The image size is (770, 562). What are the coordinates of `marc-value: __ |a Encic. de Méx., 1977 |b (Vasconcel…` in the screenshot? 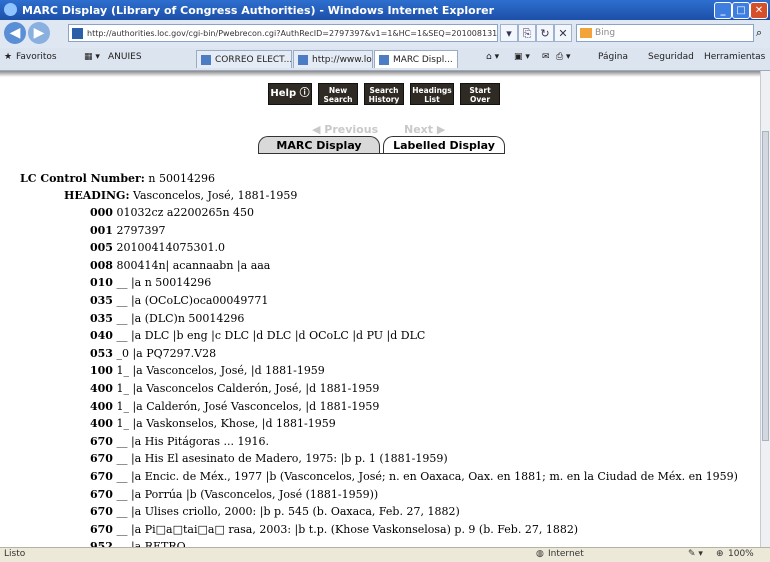 It's located at (427, 476).